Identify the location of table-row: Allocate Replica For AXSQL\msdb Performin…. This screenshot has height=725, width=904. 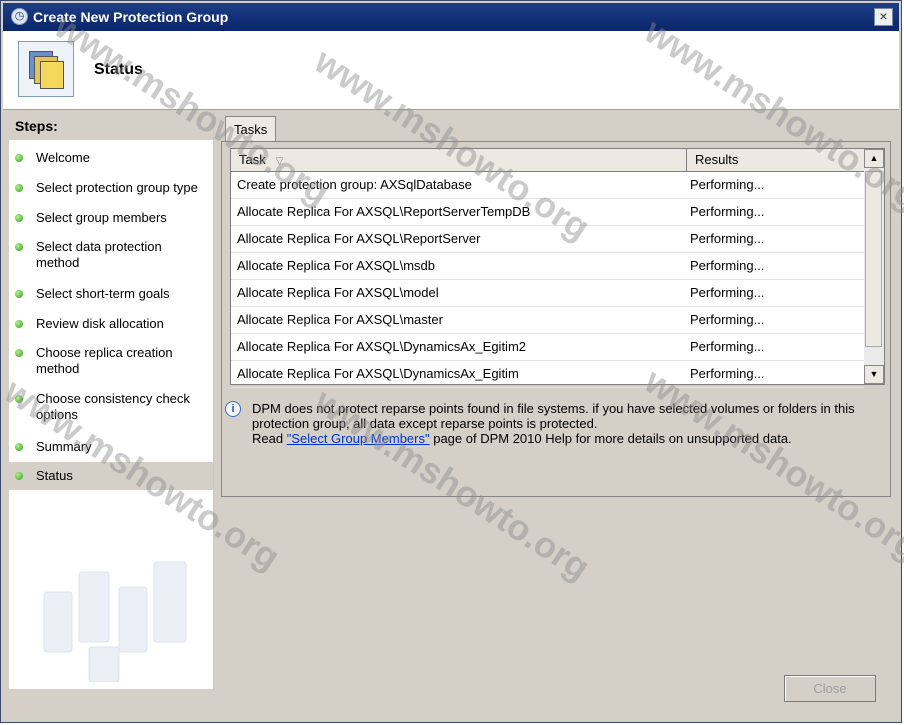
(547, 266).